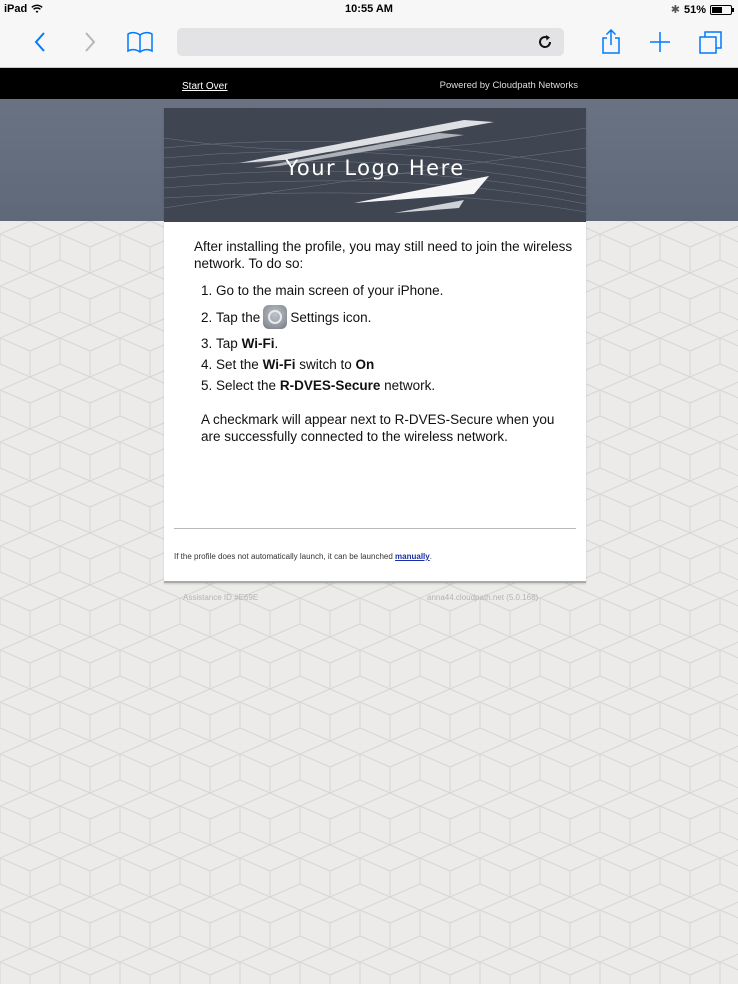 This screenshot has height=984, width=738. I want to click on plus-icon, so click(660, 42).